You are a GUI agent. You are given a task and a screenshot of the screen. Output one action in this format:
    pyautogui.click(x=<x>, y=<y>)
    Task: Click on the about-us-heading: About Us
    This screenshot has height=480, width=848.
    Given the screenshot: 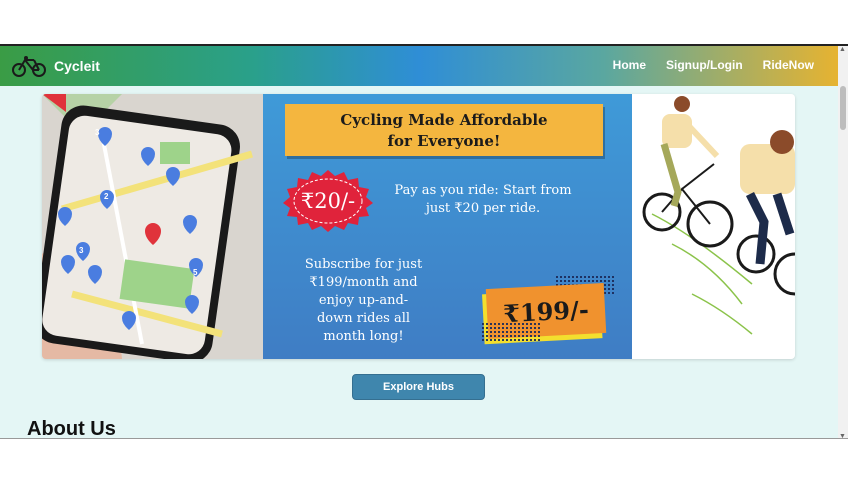 What is the action you would take?
    pyautogui.click(x=71, y=428)
    